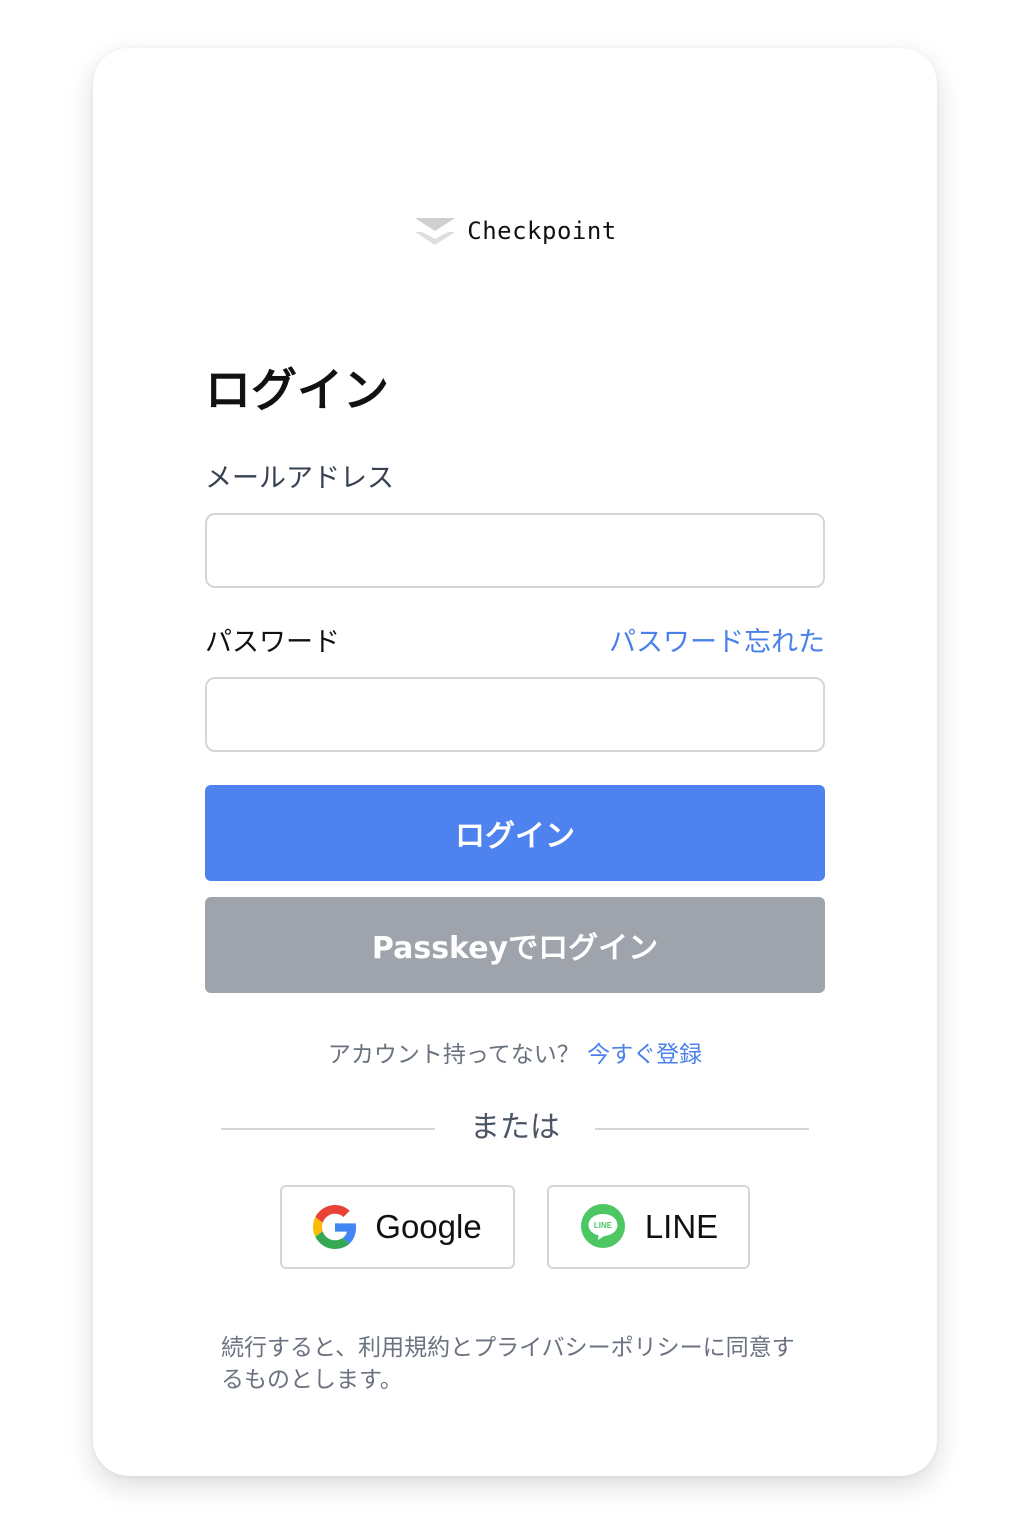  Describe the element at coordinates (508, 1364) in the screenshot. I see `terms-notice: 続行すると、利用規約とプライバシーポリシーに同意するものとします。` at that location.